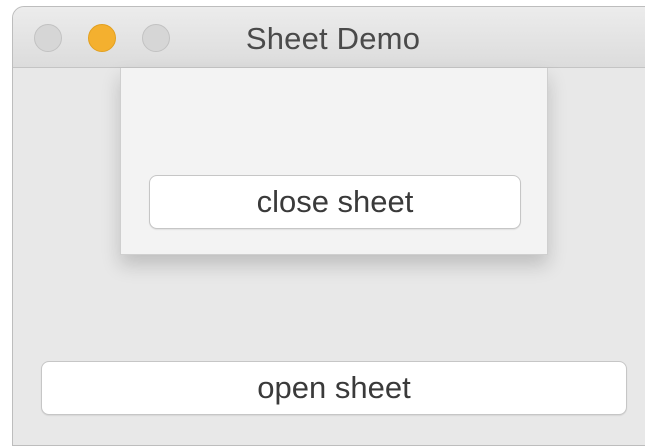 This screenshot has width=645, height=446. I want to click on window-title: Sheet Demo, so click(333, 38).